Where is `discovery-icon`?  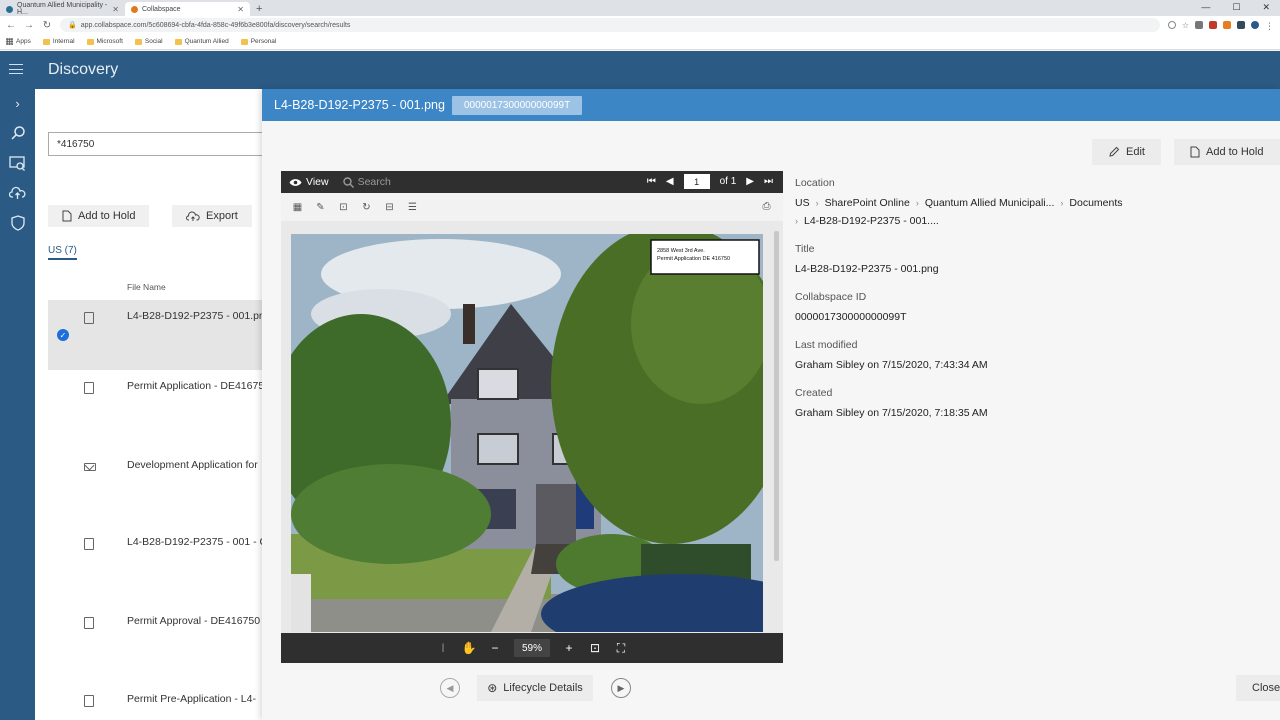 discovery-icon is located at coordinates (18, 163).